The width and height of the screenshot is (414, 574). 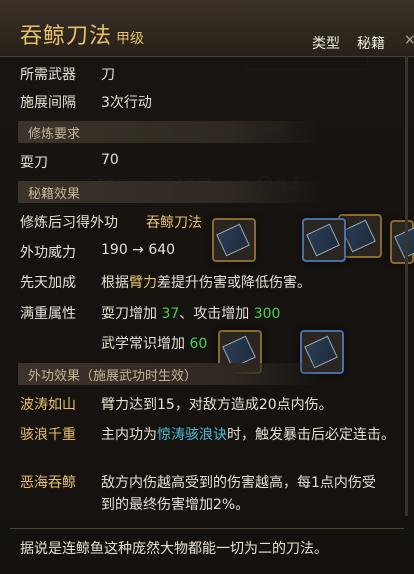 What do you see at coordinates (54, 194) in the screenshot?
I see `effects-section-title: 秘籍效果` at bounding box center [54, 194].